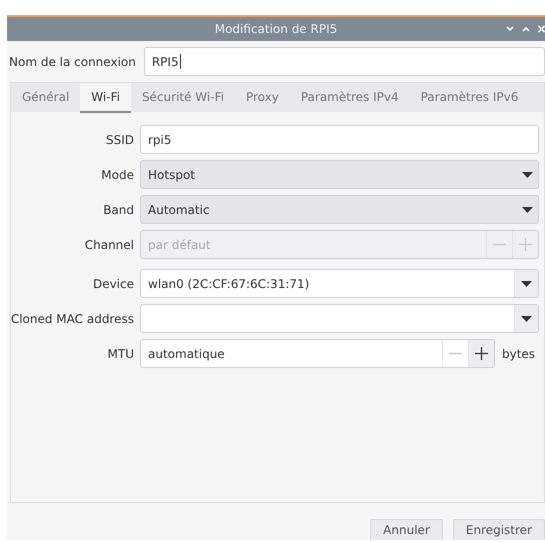  What do you see at coordinates (339, 319) in the screenshot?
I see `combo-field` at bounding box center [339, 319].